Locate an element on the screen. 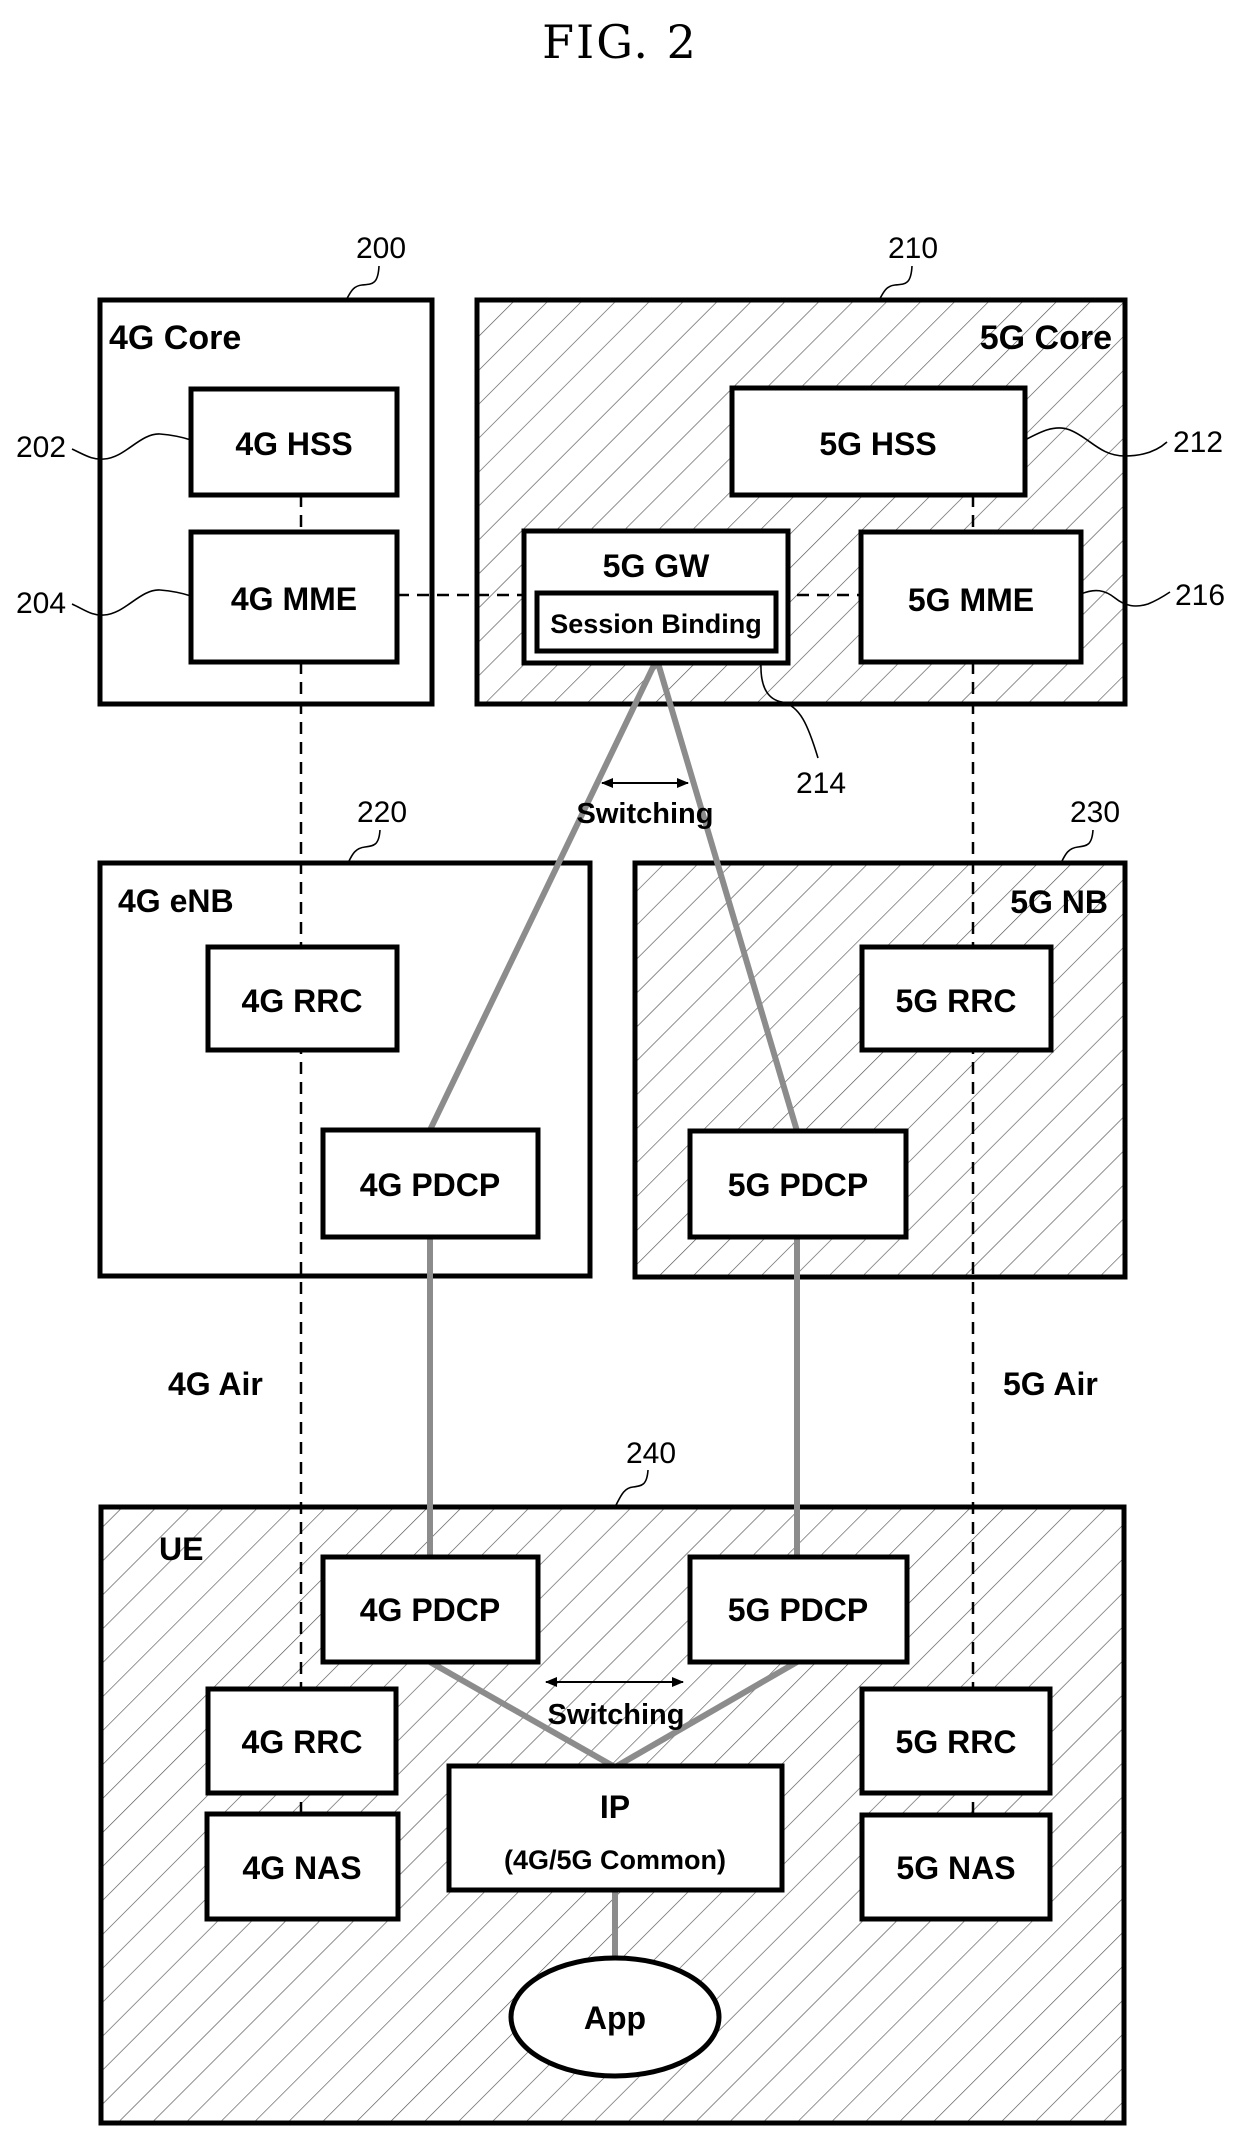 The width and height of the screenshot is (1240, 2141). node-ue-4g-rrc-label: 4G RRC is located at coordinates (302, 1742).